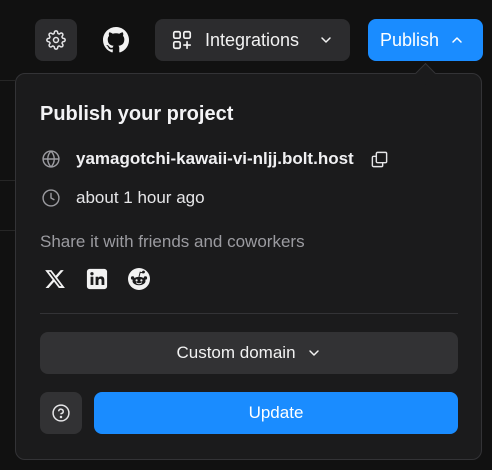 This screenshot has height=470, width=492. I want to click on settings-button, so click(56, 40).